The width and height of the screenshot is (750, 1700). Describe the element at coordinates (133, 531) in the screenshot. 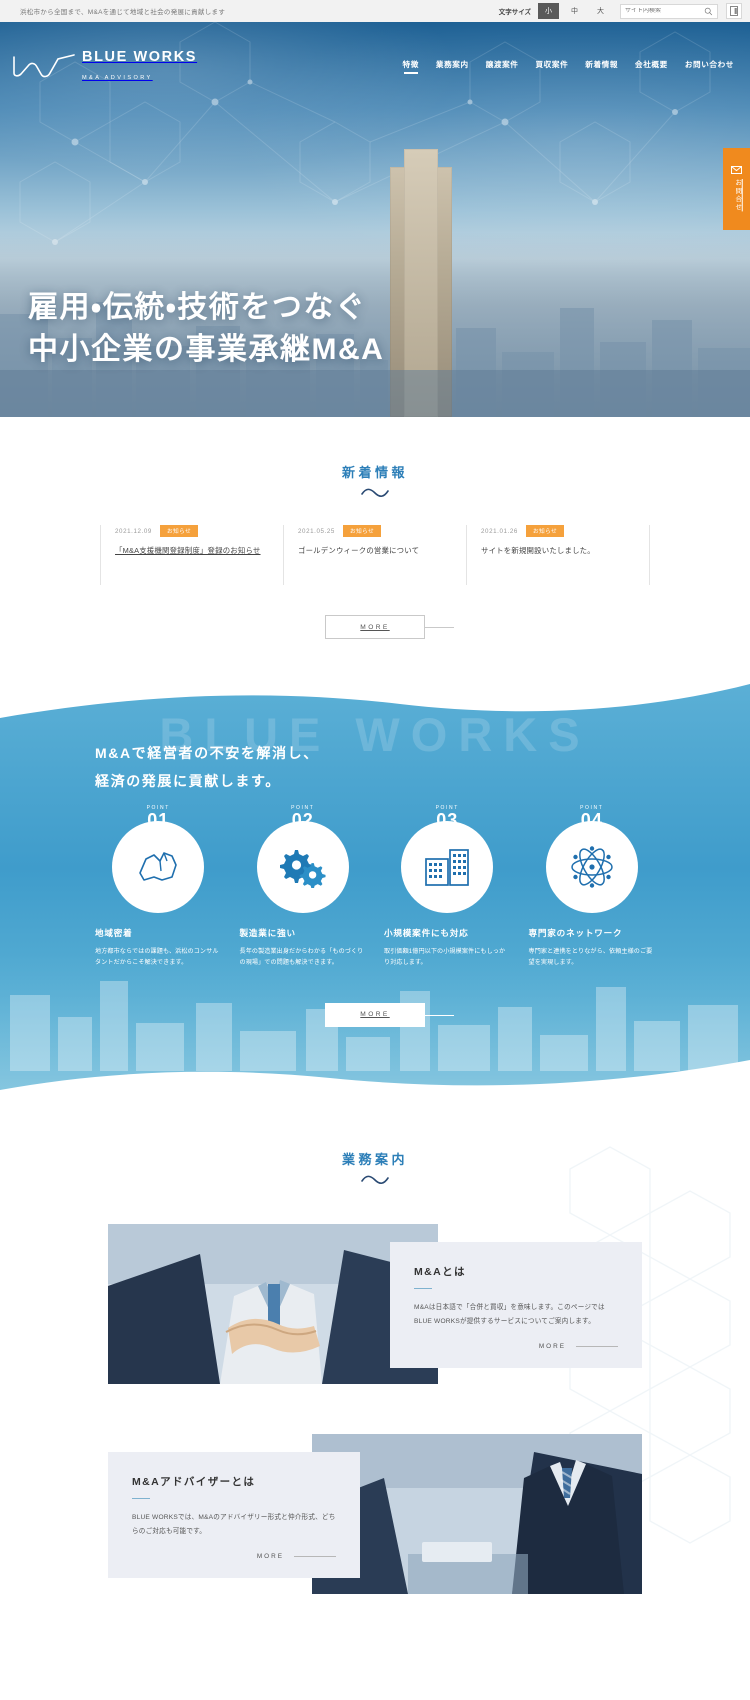

I see `news-item-date: 2021.12.09` at that location.